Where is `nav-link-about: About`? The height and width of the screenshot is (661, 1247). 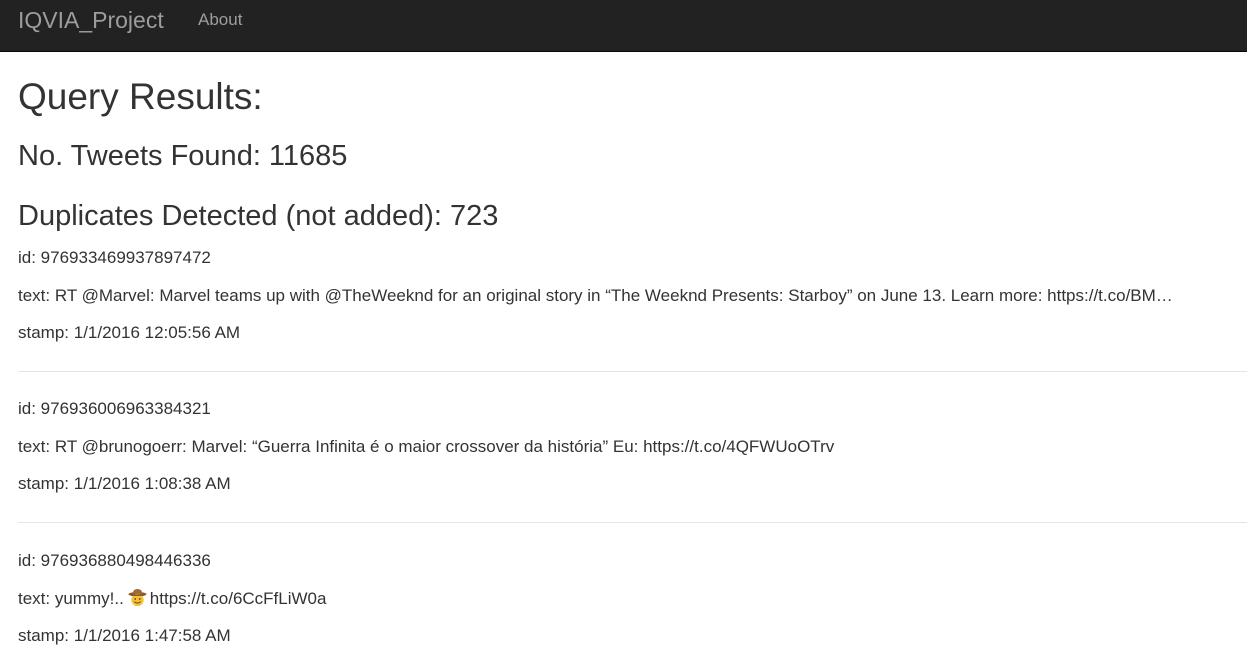 nav-link-about: About is located at coordinates (220, 20).